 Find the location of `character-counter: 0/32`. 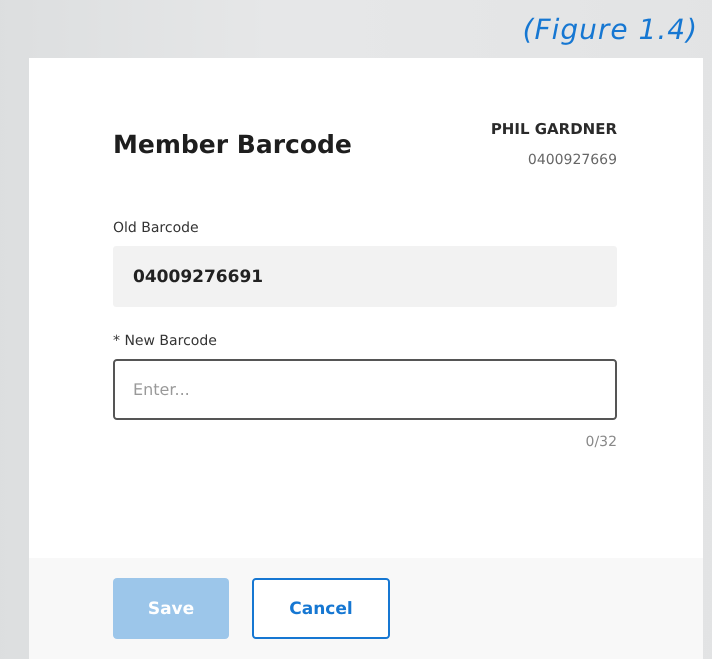

character-counter: 0/32 is located at coordinates (601, 442).